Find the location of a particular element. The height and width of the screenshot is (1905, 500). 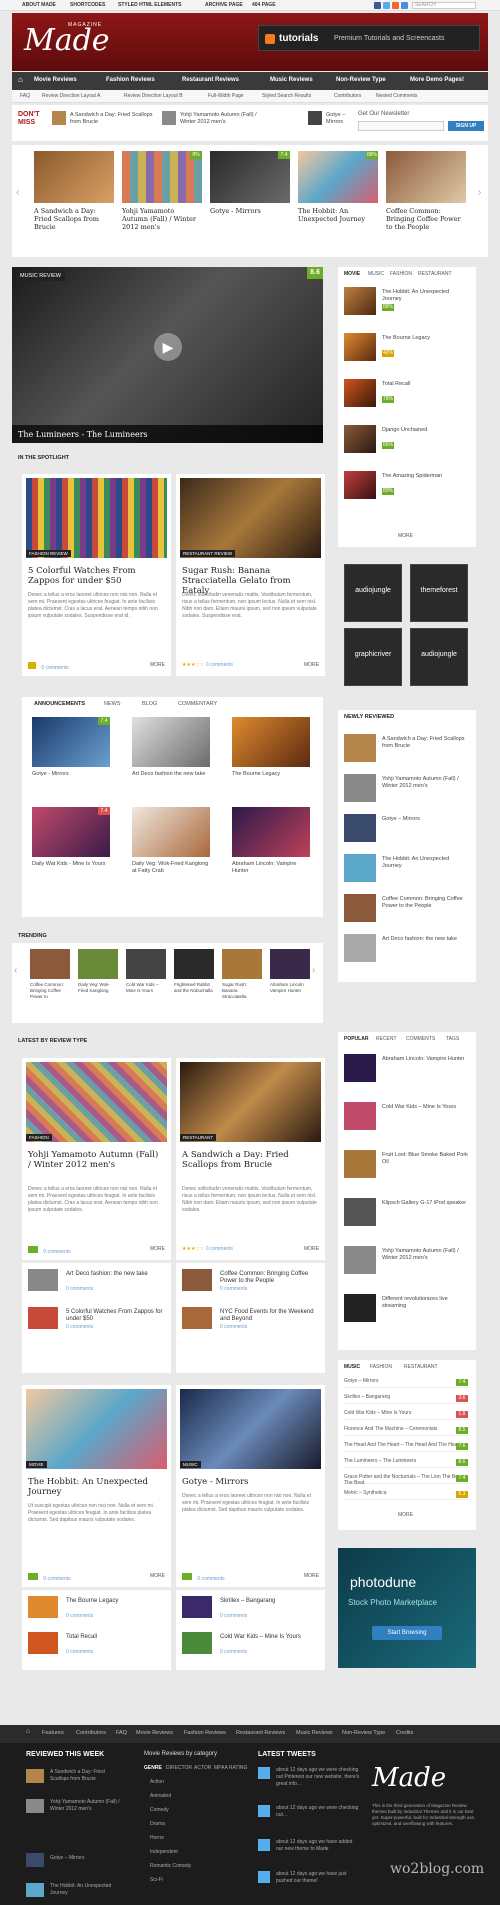

item-title: Cold War Kids – Mine Is Yours is located at coordinates (377, 1413).